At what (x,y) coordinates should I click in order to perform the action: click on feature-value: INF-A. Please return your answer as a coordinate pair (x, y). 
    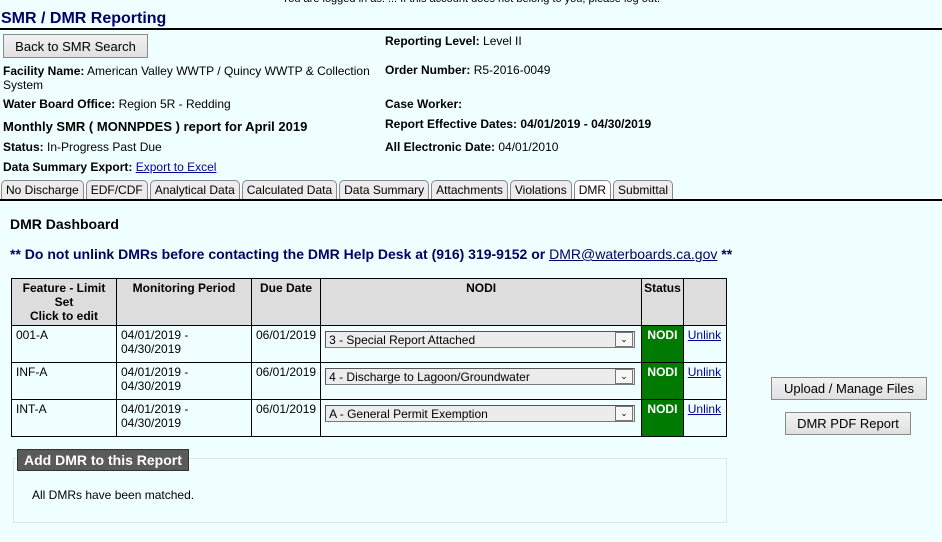
    Looking at the image, I should click on (31, 372).